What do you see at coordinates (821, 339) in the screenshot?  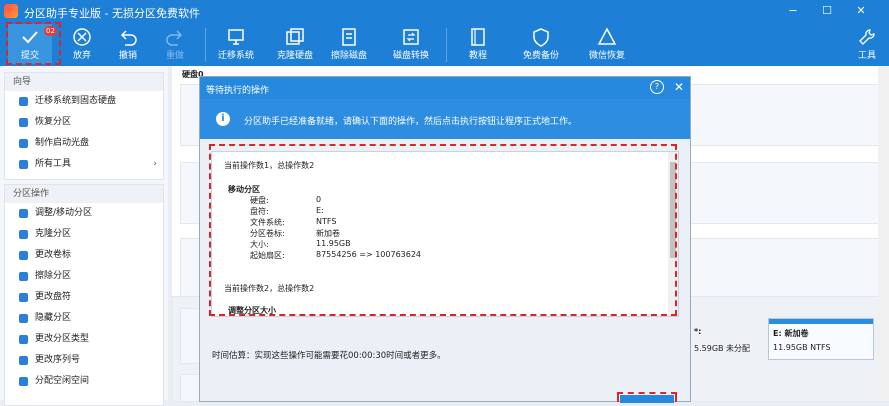 I see `partition-e-card: E: 新加卷 11.95GB NTFS` at bounding box center [821, 339].